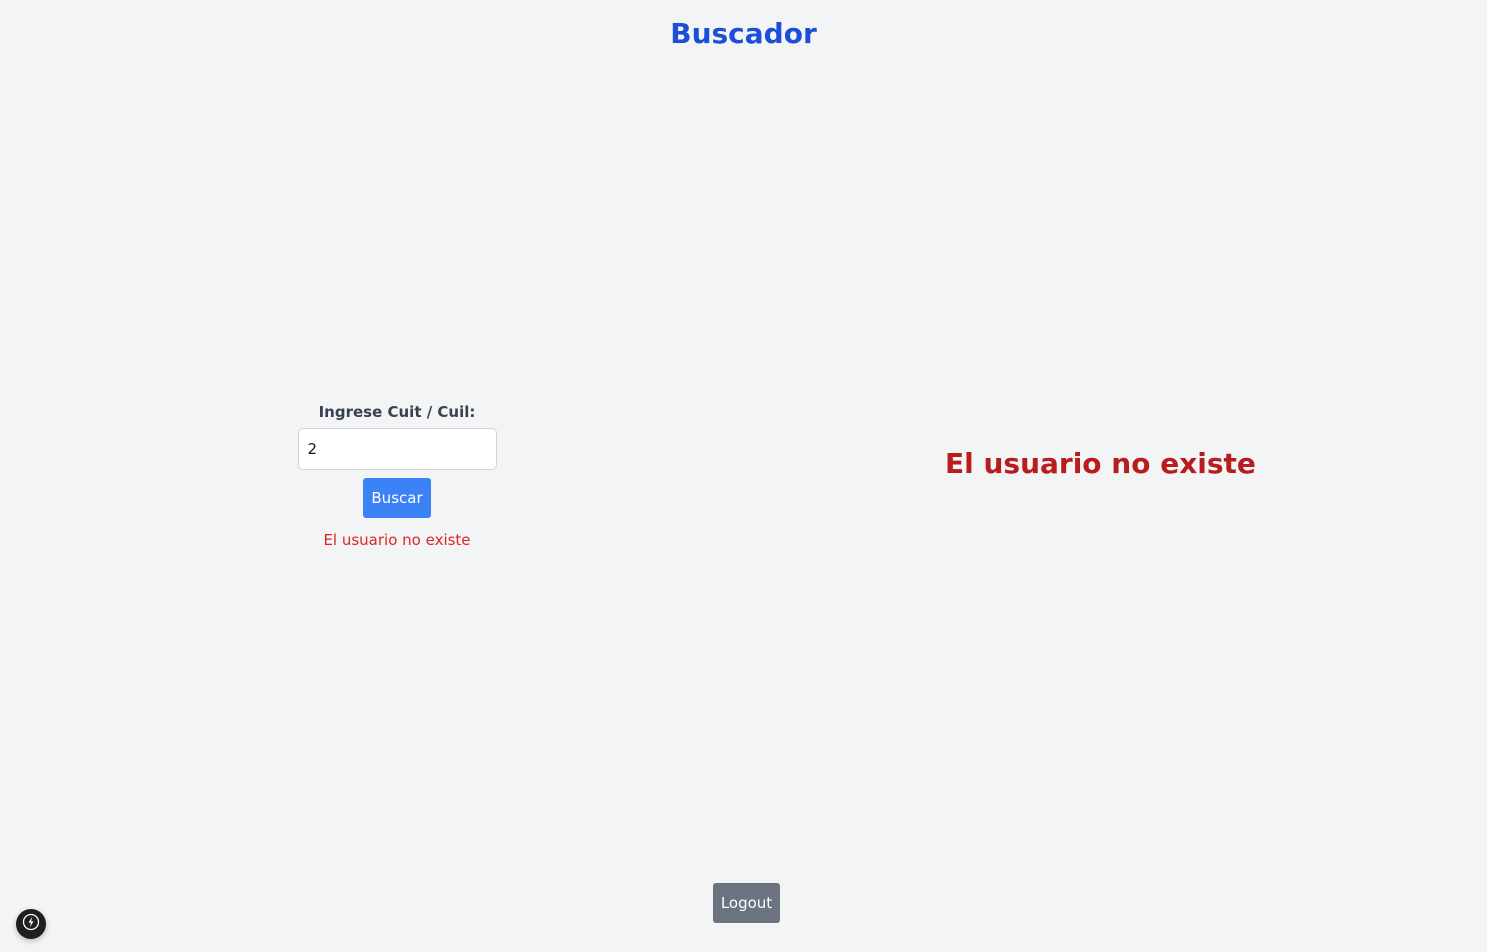 This screenshot has height=952, width=1487. What do you see at coordinates (397, 540) in the screenshot?
I see `search-error-message: El usuario no existe` at bounding box center [397, 540].